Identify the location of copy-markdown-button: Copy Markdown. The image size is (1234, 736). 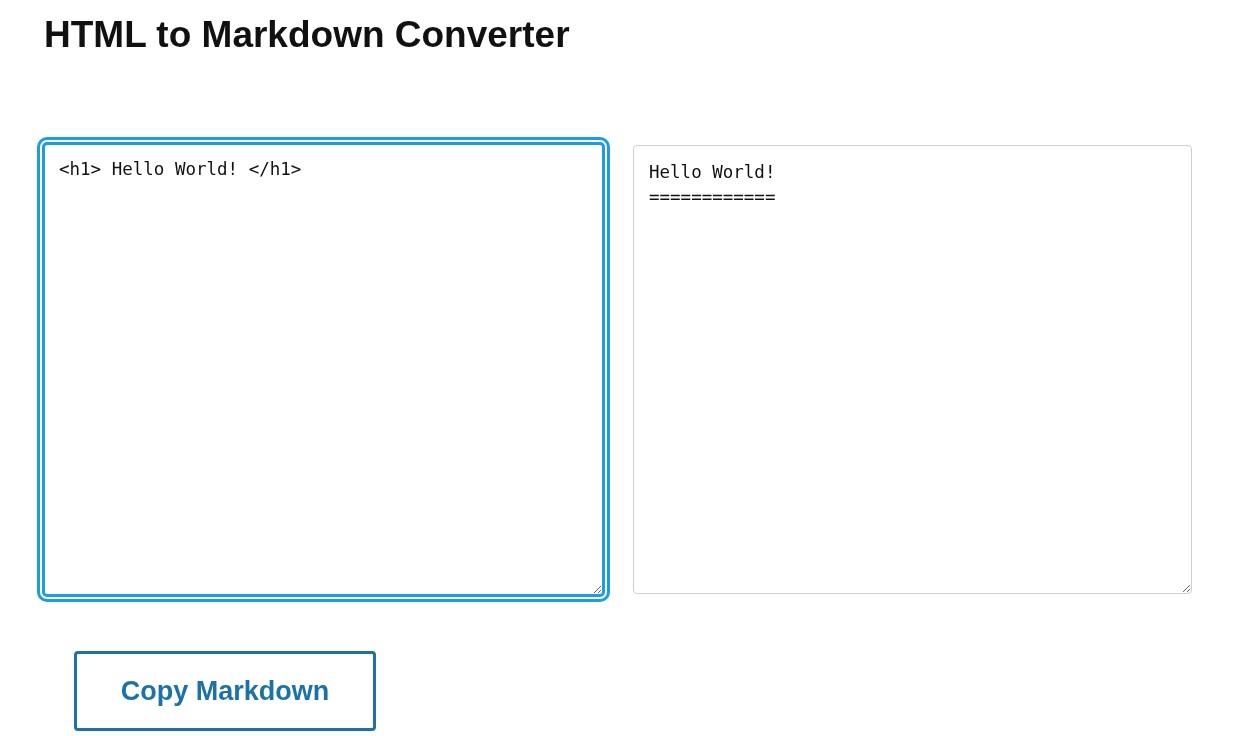
(225, 691).